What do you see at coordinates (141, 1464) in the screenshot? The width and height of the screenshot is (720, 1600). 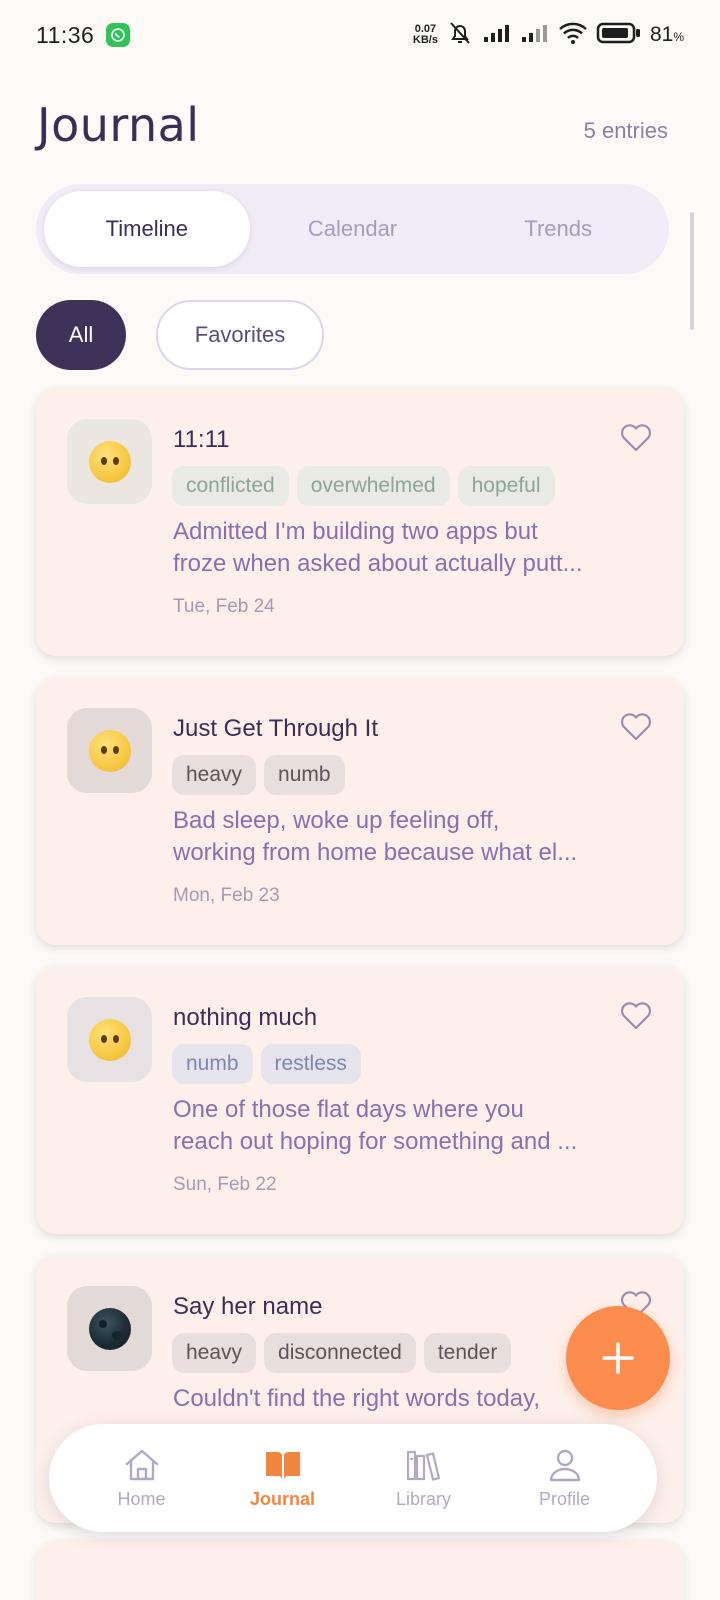 I see `home-icon` at bounding box center [141, 1464].